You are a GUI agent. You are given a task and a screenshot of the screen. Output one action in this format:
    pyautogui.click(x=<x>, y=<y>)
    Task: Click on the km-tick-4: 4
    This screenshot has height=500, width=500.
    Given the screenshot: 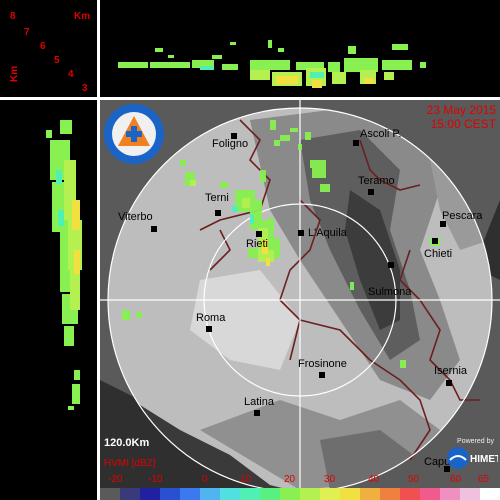 What is the action you would take?
    pyautogui.click(x=71, y=74)
    